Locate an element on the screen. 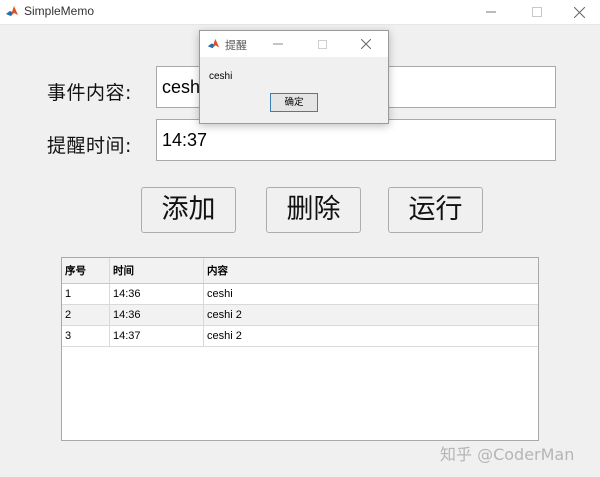 This screenshot has width=600, height=477. dialog-maximize-button is located at coordinates (322, 44).